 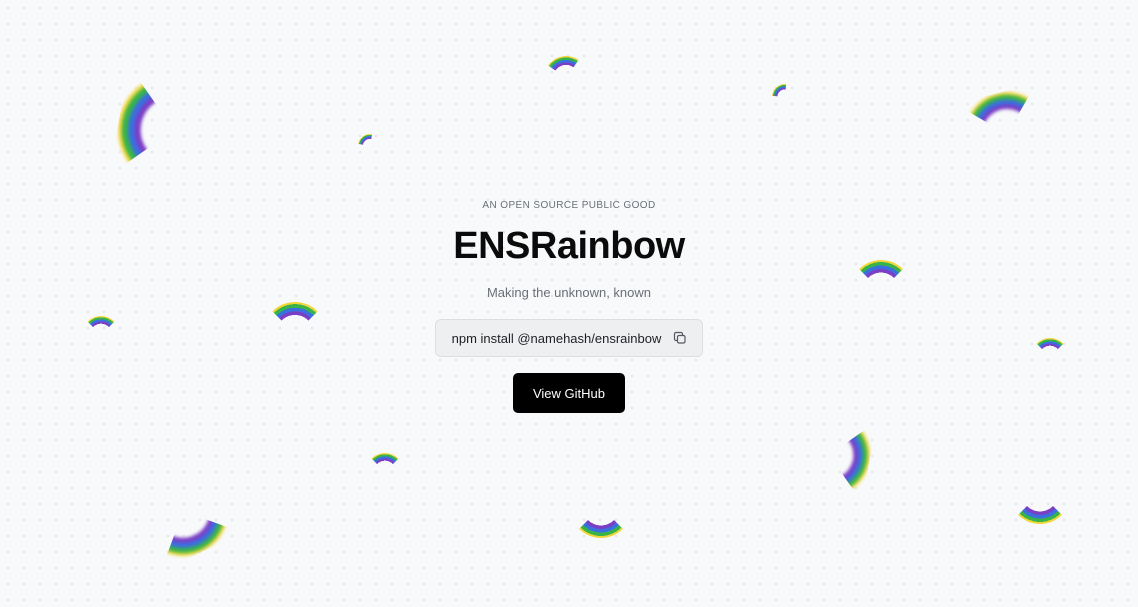 What do you see at coordinates (680, 338) in the screenshot?
I see `copy-icon` at bounding box center [680, 338].